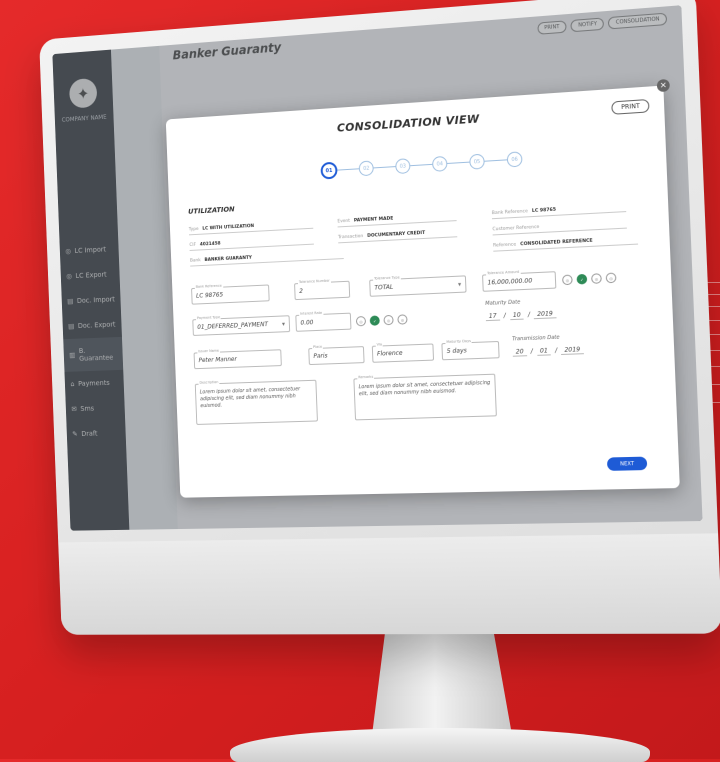 This screenshot has width=720, height=762. Describe the element at coordinates (536, 339) in the screenshot. I see `transmission-date-label: Transmission Date` at that location.